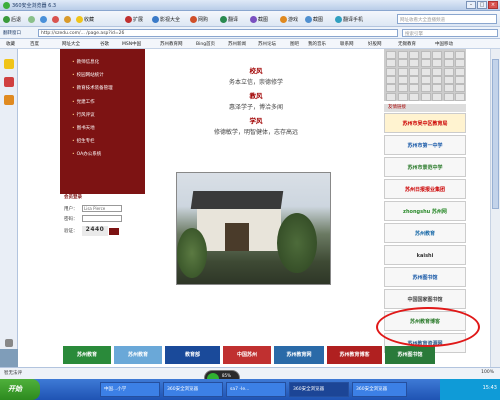 The width and height of the screenshot is (500, 400). I want to click on toolbar-item-4: 截图, so click(259, 19).